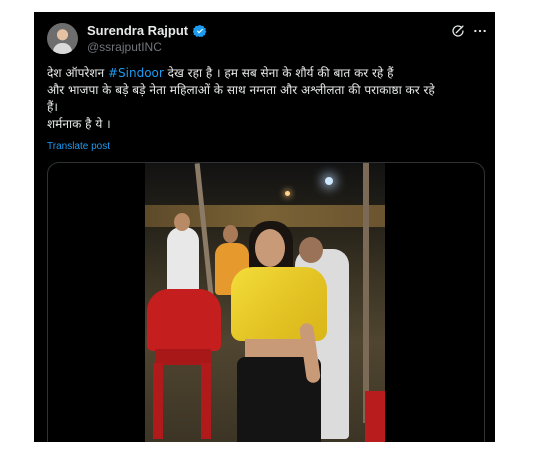 The image size is (557, 466). Describe the element at coordinates (136, 73) in the screenshot. I see `hashtag-link: #Sindoor` at that location.